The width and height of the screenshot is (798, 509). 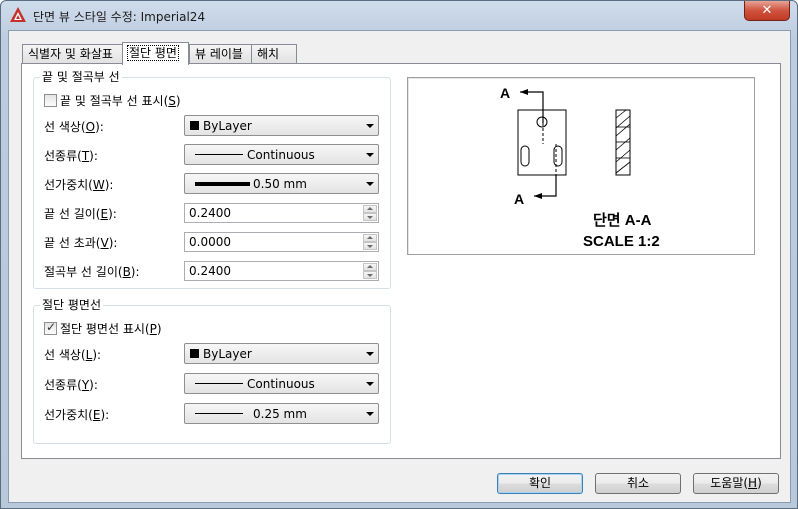 What do you see at coordinates (638, 483) in the screenshot?
I see `cancel-button: 취소` at bounding box center [638, 483].